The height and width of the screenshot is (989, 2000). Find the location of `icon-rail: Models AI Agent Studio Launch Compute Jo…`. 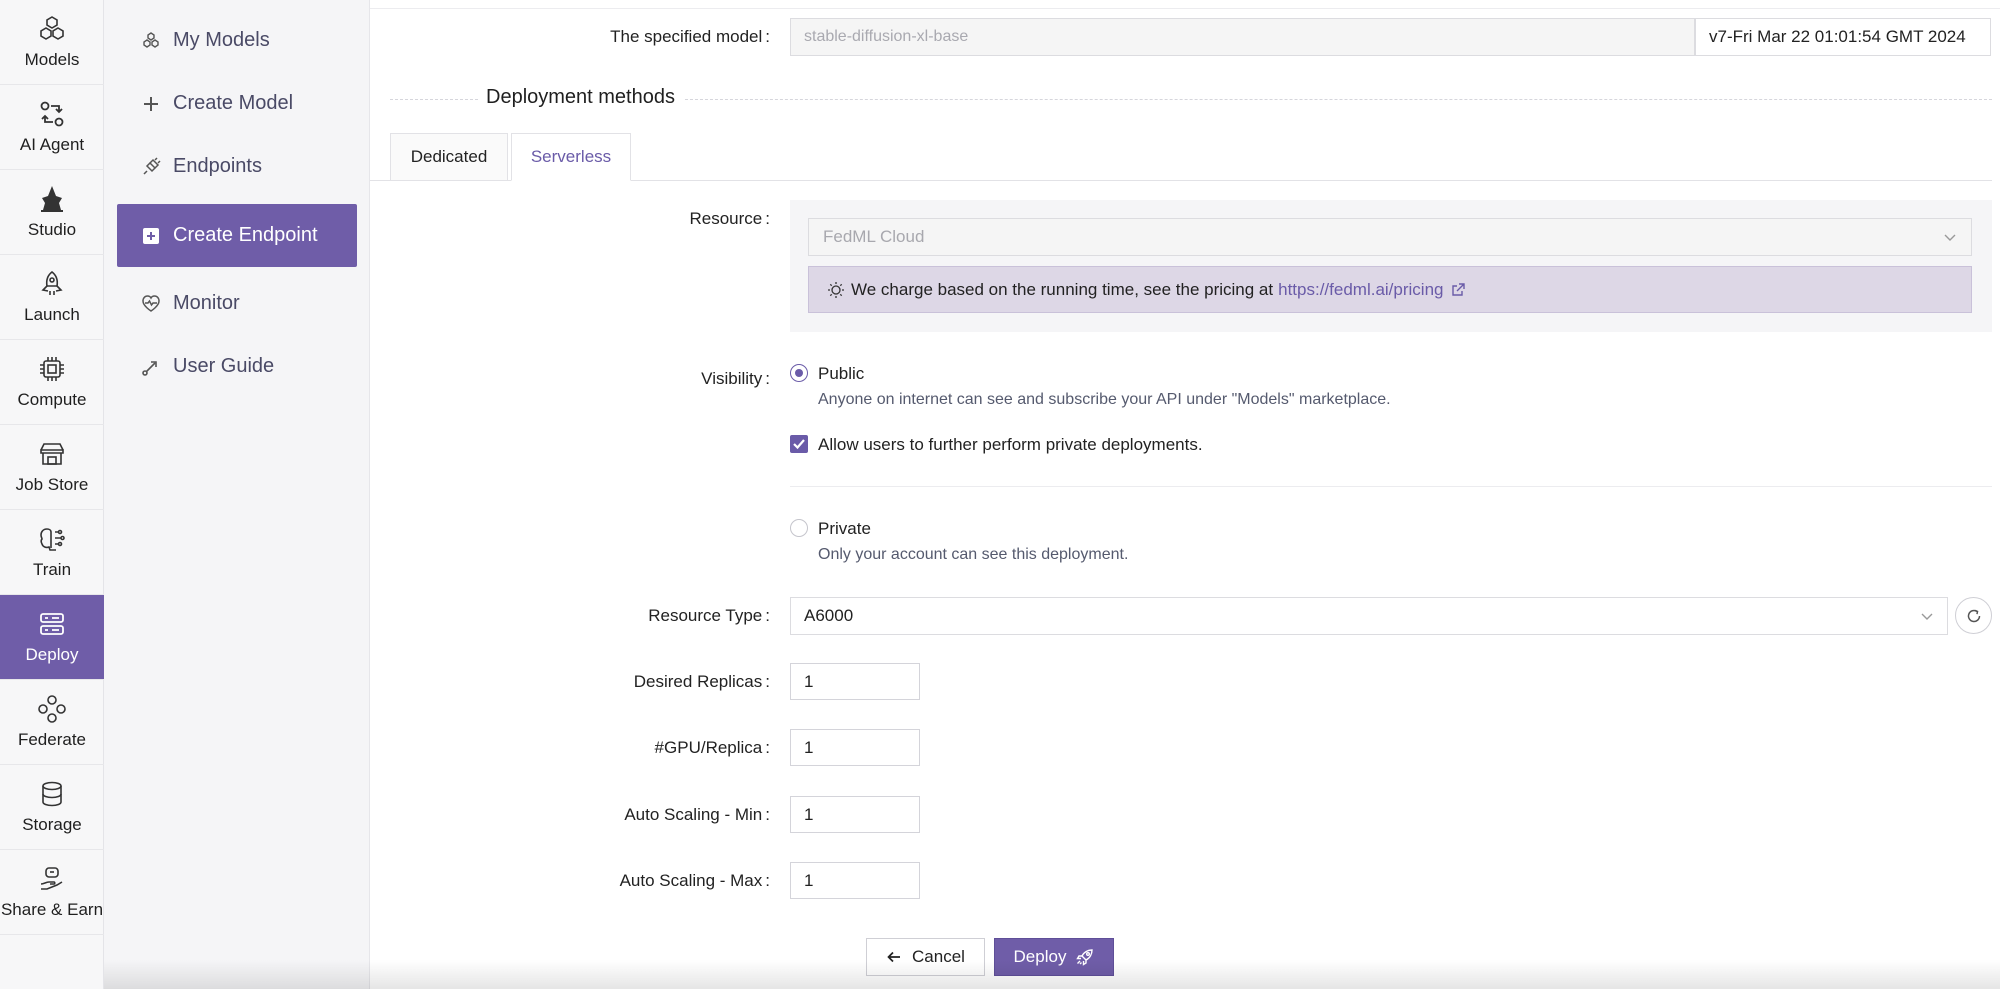

icon-rail: Models AI Agent Studio Launch Compute Jo… is located at coordinates (52, 494).